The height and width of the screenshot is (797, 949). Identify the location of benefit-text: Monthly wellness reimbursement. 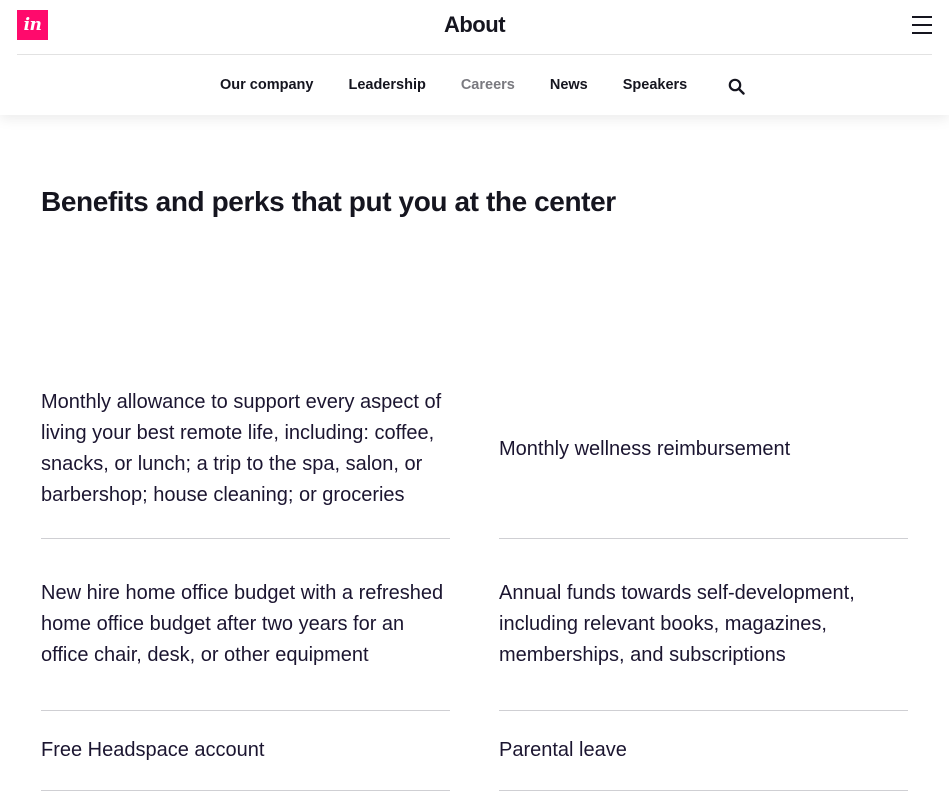
(645, 448).